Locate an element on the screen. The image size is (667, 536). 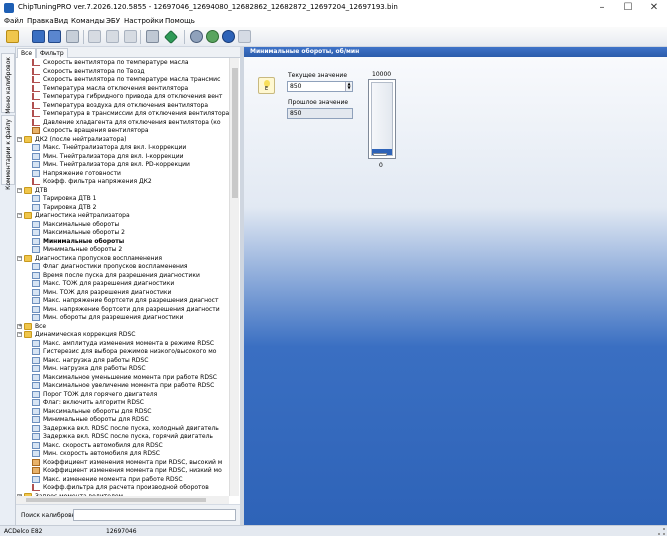
help-icon is located at coordinates (228, 36).